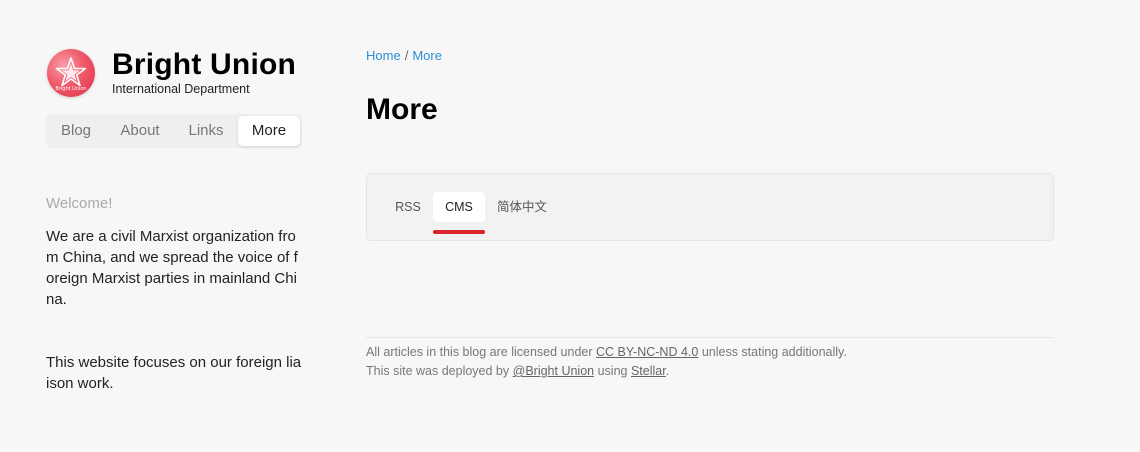  I want to click on breadcrumb: Home / More, so click(404, 55).